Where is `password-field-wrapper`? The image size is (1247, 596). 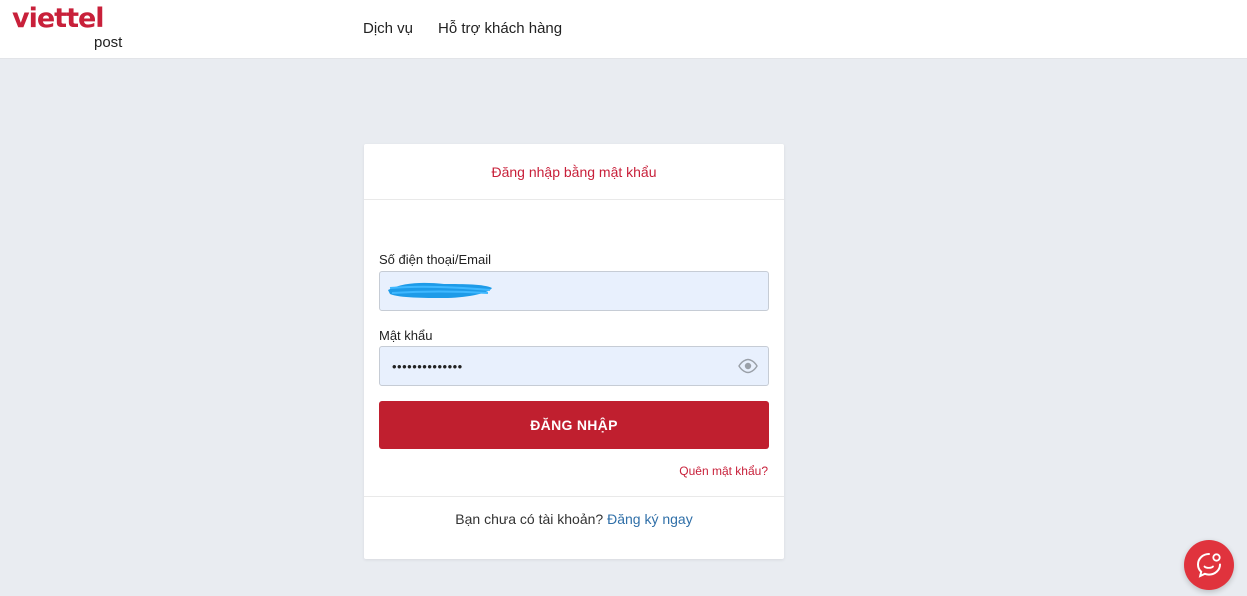 password-field-wrapper is located at coordinates (574, 366).